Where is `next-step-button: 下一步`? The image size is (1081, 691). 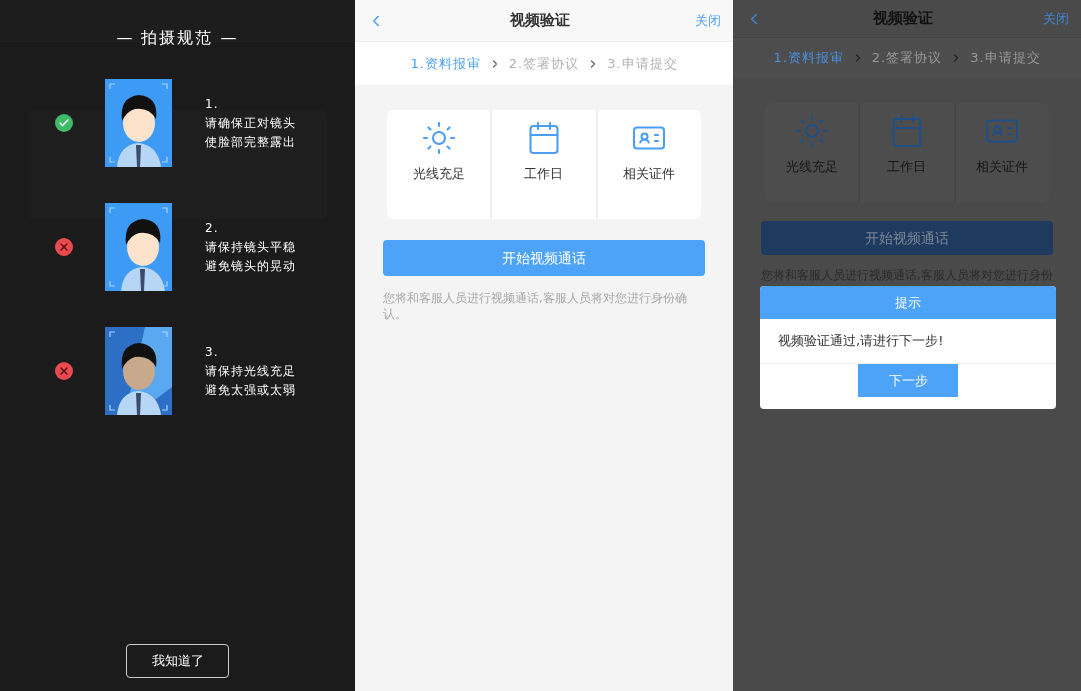 next-step-button: 下一步 is located at coordinates (908, 380).